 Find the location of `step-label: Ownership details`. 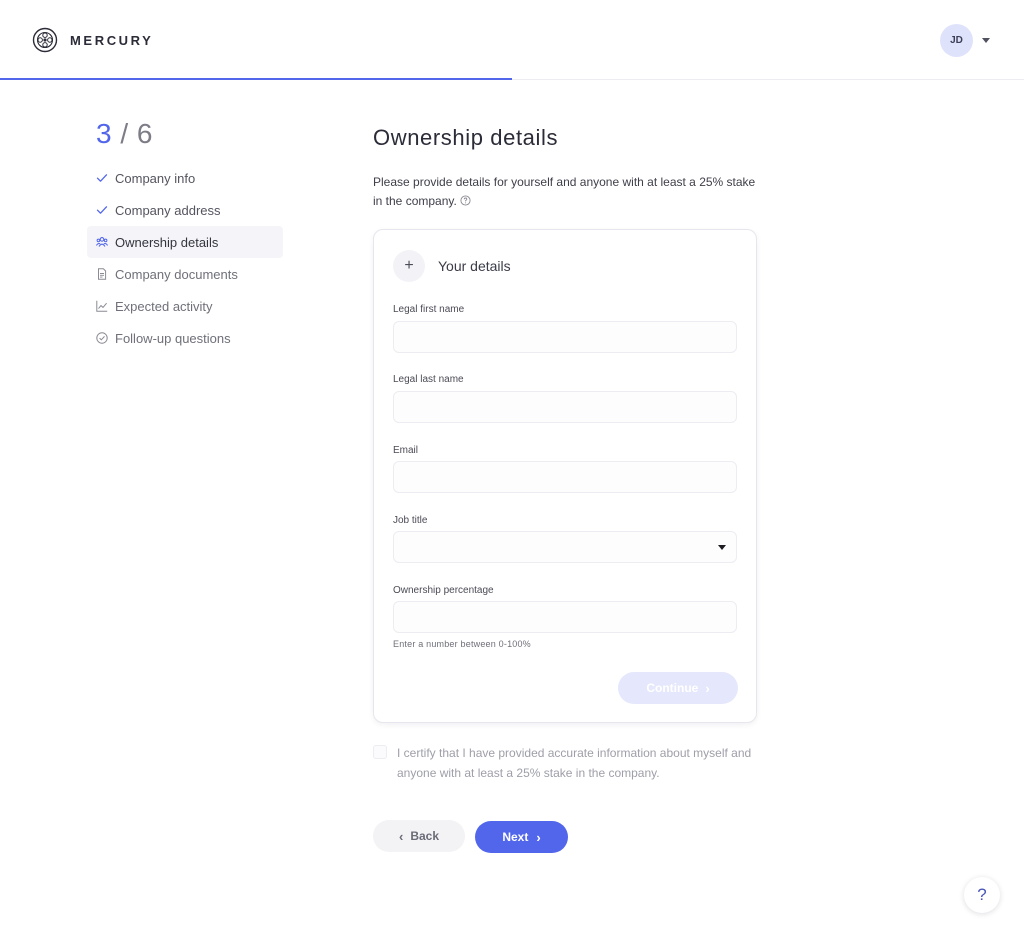

step-label: Ownership details is located at coordinates (167, 242).